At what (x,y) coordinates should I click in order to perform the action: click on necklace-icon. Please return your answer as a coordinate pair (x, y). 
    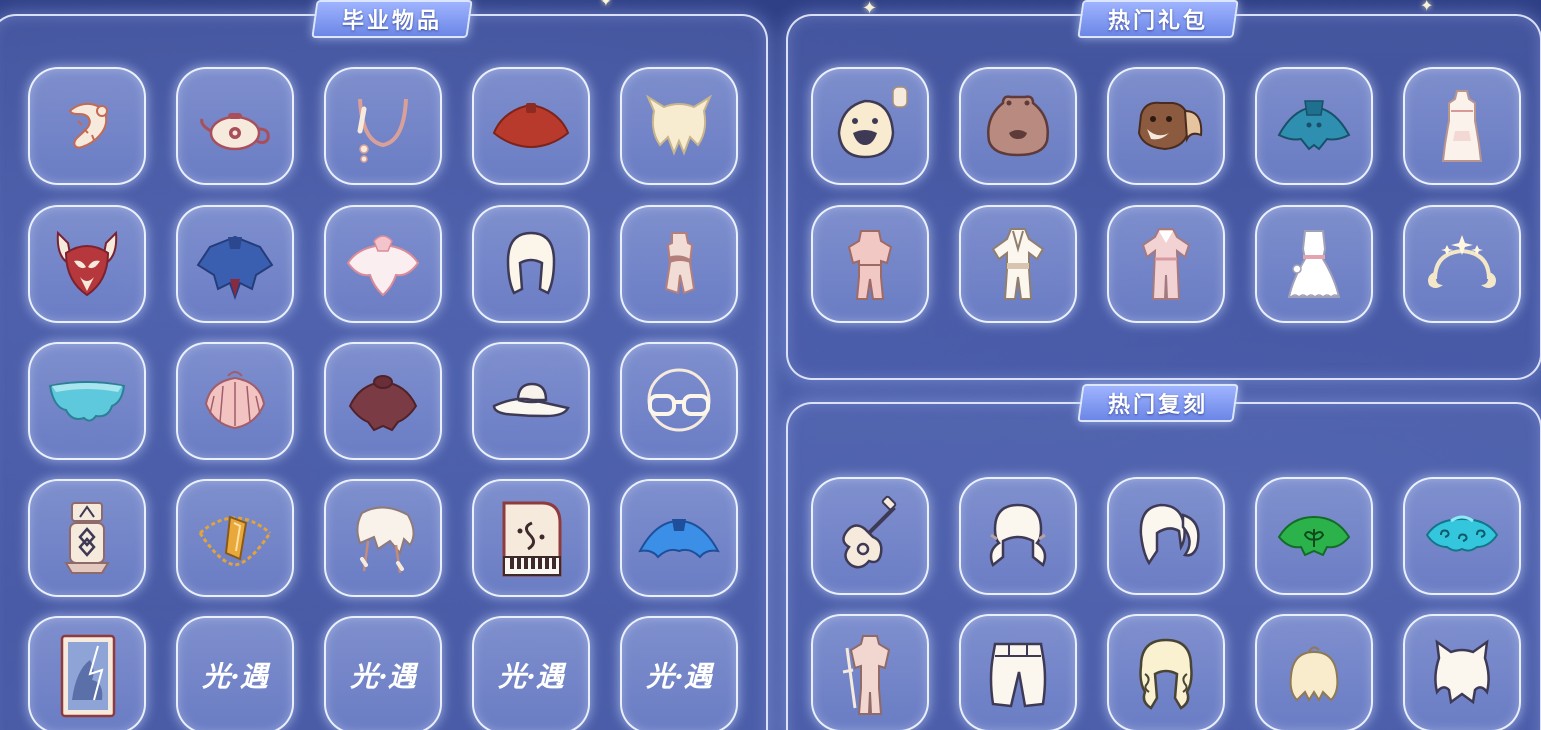
    Looking at the image, I should click on (382, 130).